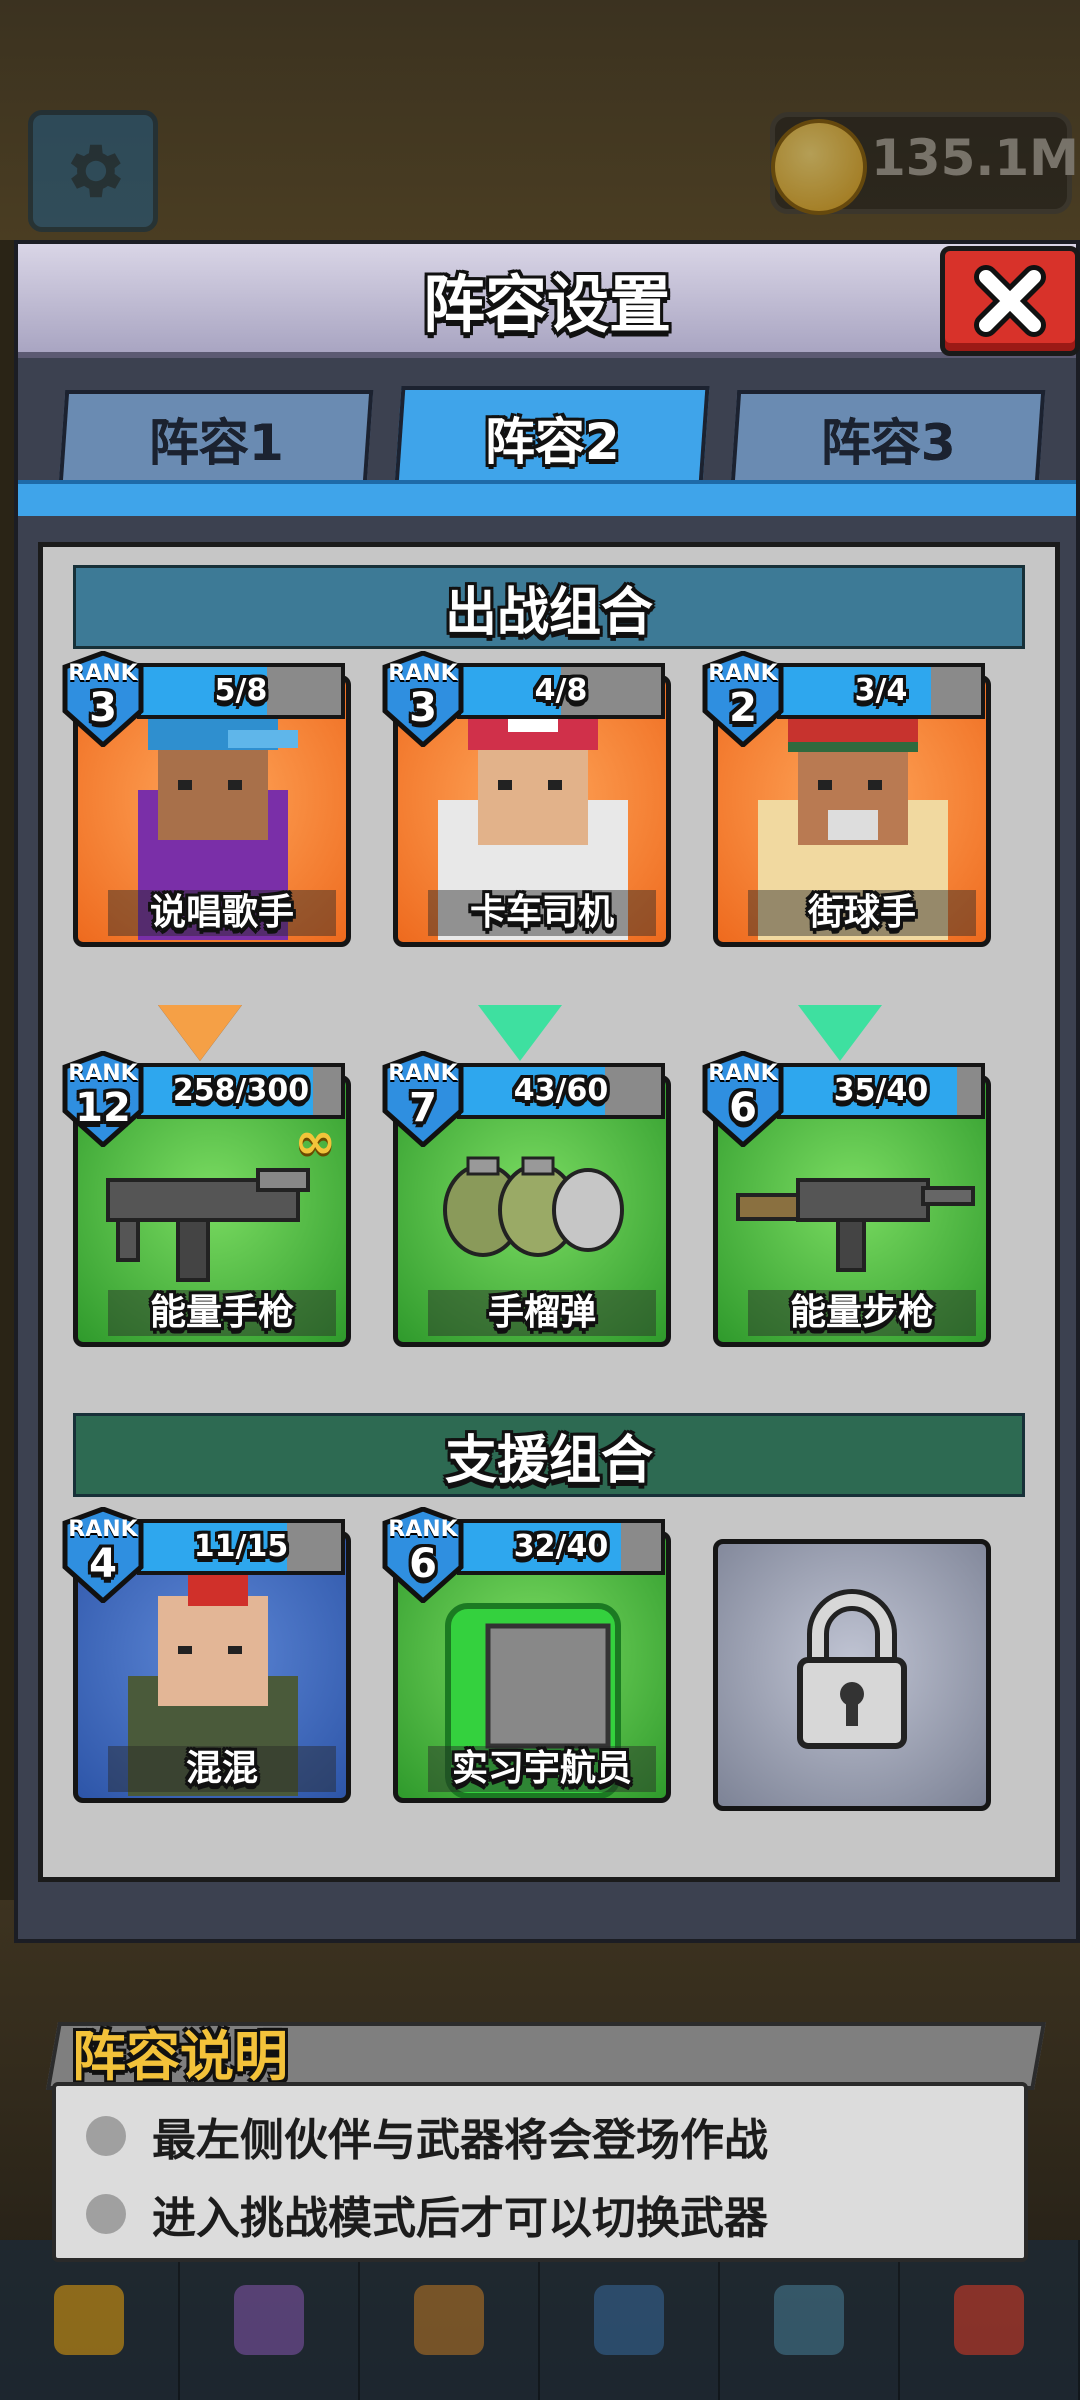  I want to click on explanation-text: 最左侧伙伴与武器将会登场作战, so click(460, 2140).